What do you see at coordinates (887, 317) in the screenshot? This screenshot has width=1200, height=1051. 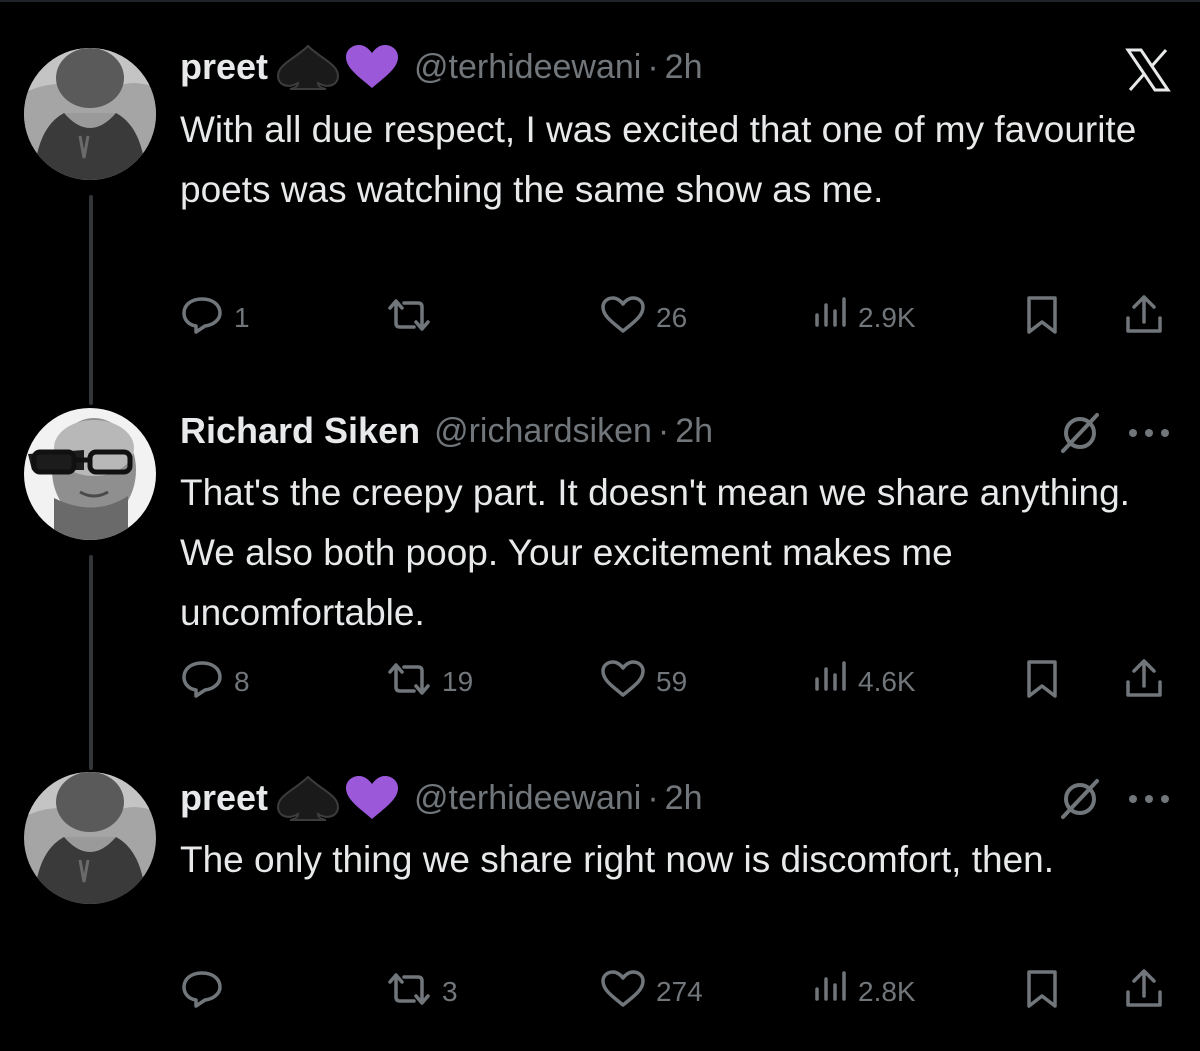 I see `views-count: 2.9K` at bounding box center [887, 317].